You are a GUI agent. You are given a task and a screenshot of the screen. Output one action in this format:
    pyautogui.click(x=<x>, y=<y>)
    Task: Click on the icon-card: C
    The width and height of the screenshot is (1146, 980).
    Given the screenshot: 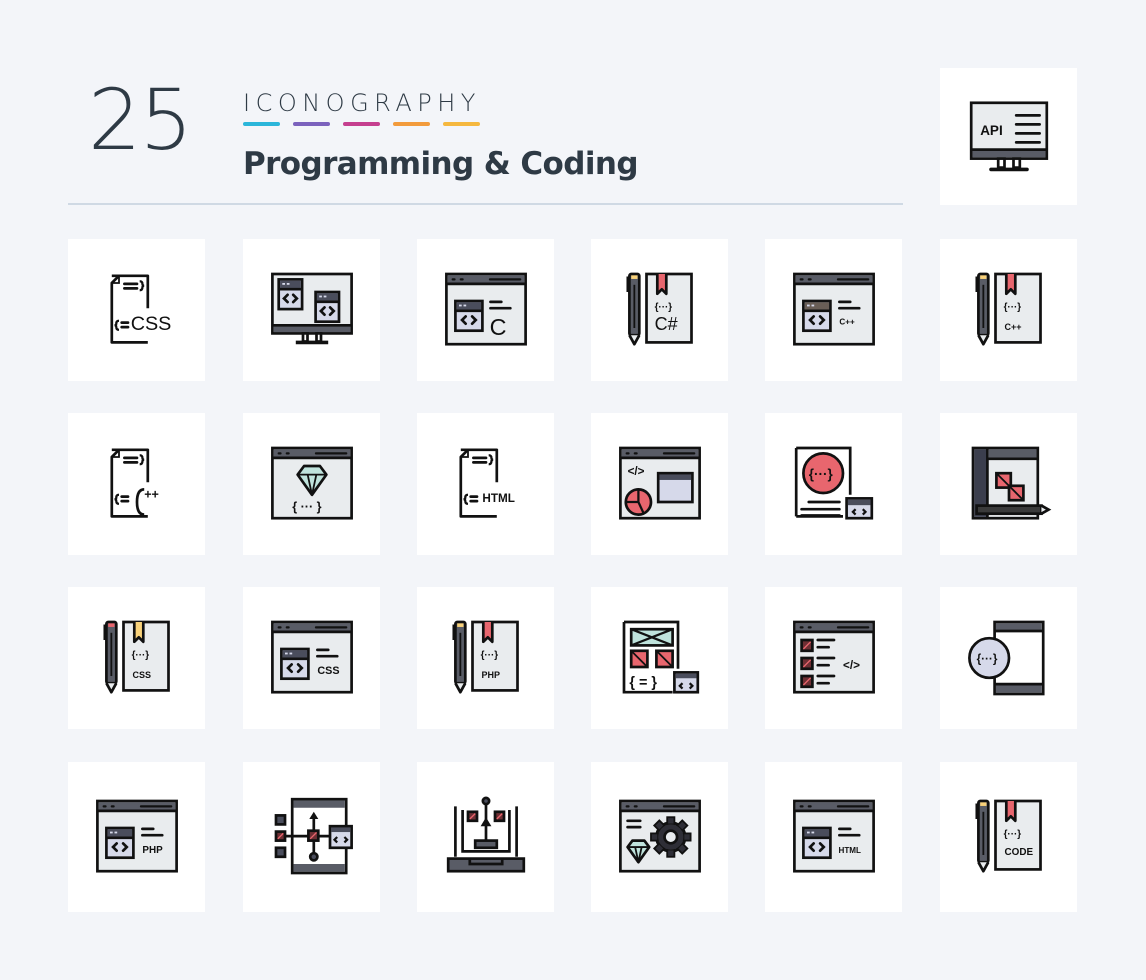 What is the action you would take?
    pyautogui.click(x=485, y=310)
    